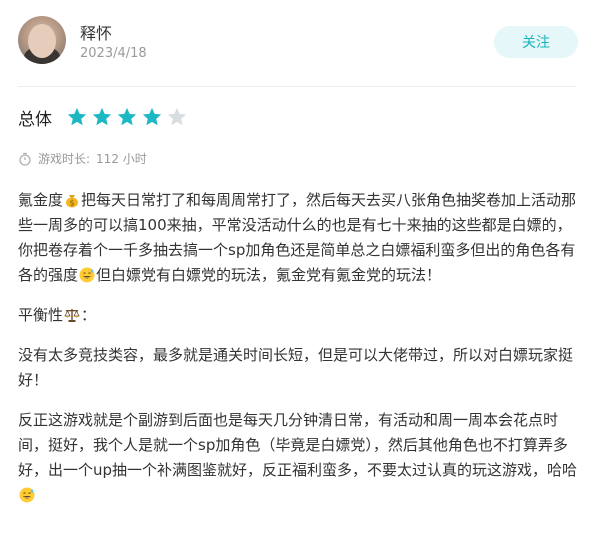  I want to click on paragraph-text: 但白嫖党有白嫖党的玩法，氪金党有氪金党的玩法！, so click(269, 275).